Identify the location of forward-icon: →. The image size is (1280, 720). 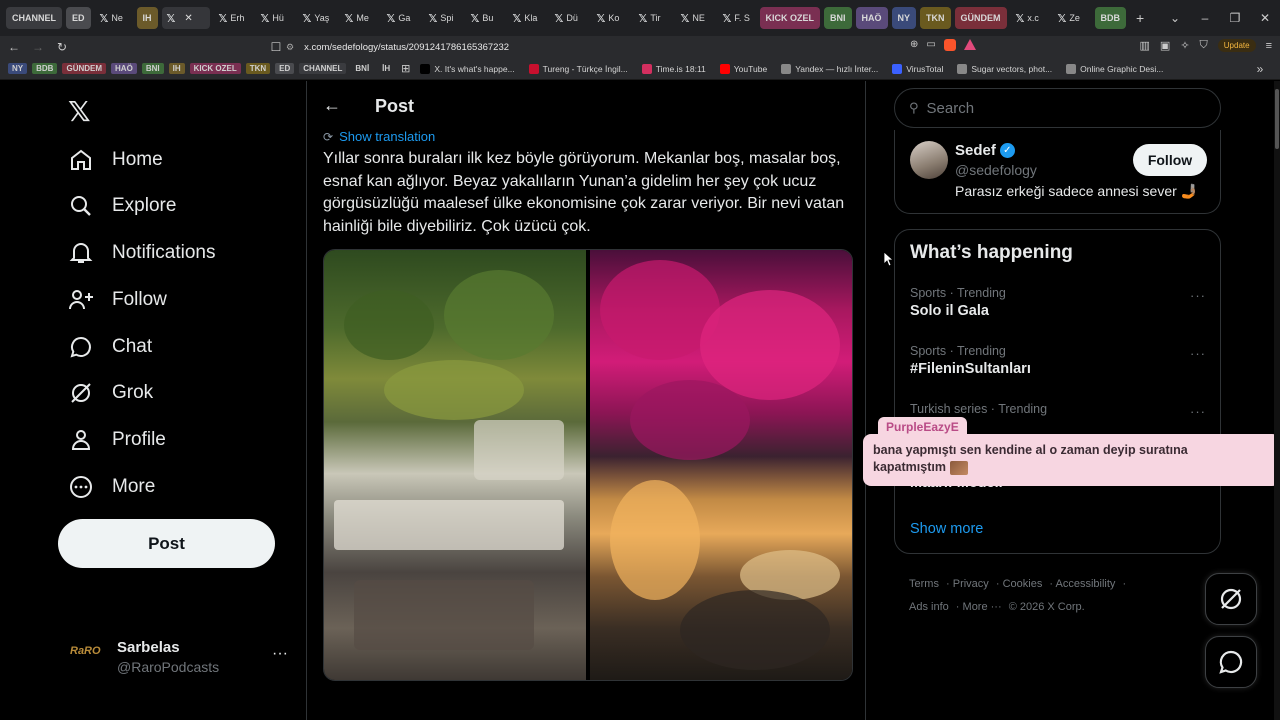
(38, 47).